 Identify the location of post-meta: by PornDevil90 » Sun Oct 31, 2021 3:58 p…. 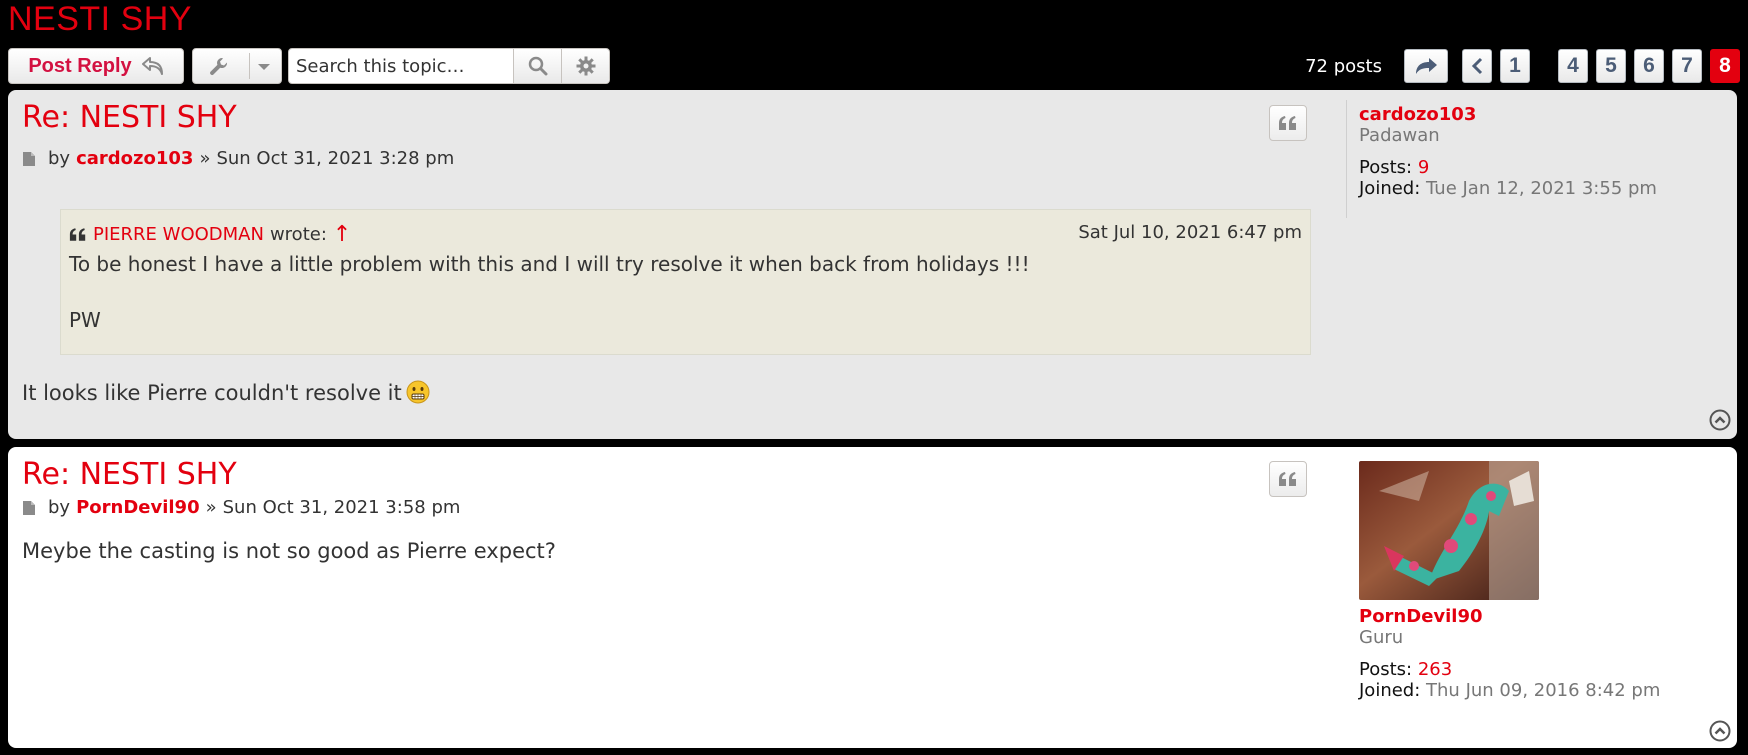
(241, 507).